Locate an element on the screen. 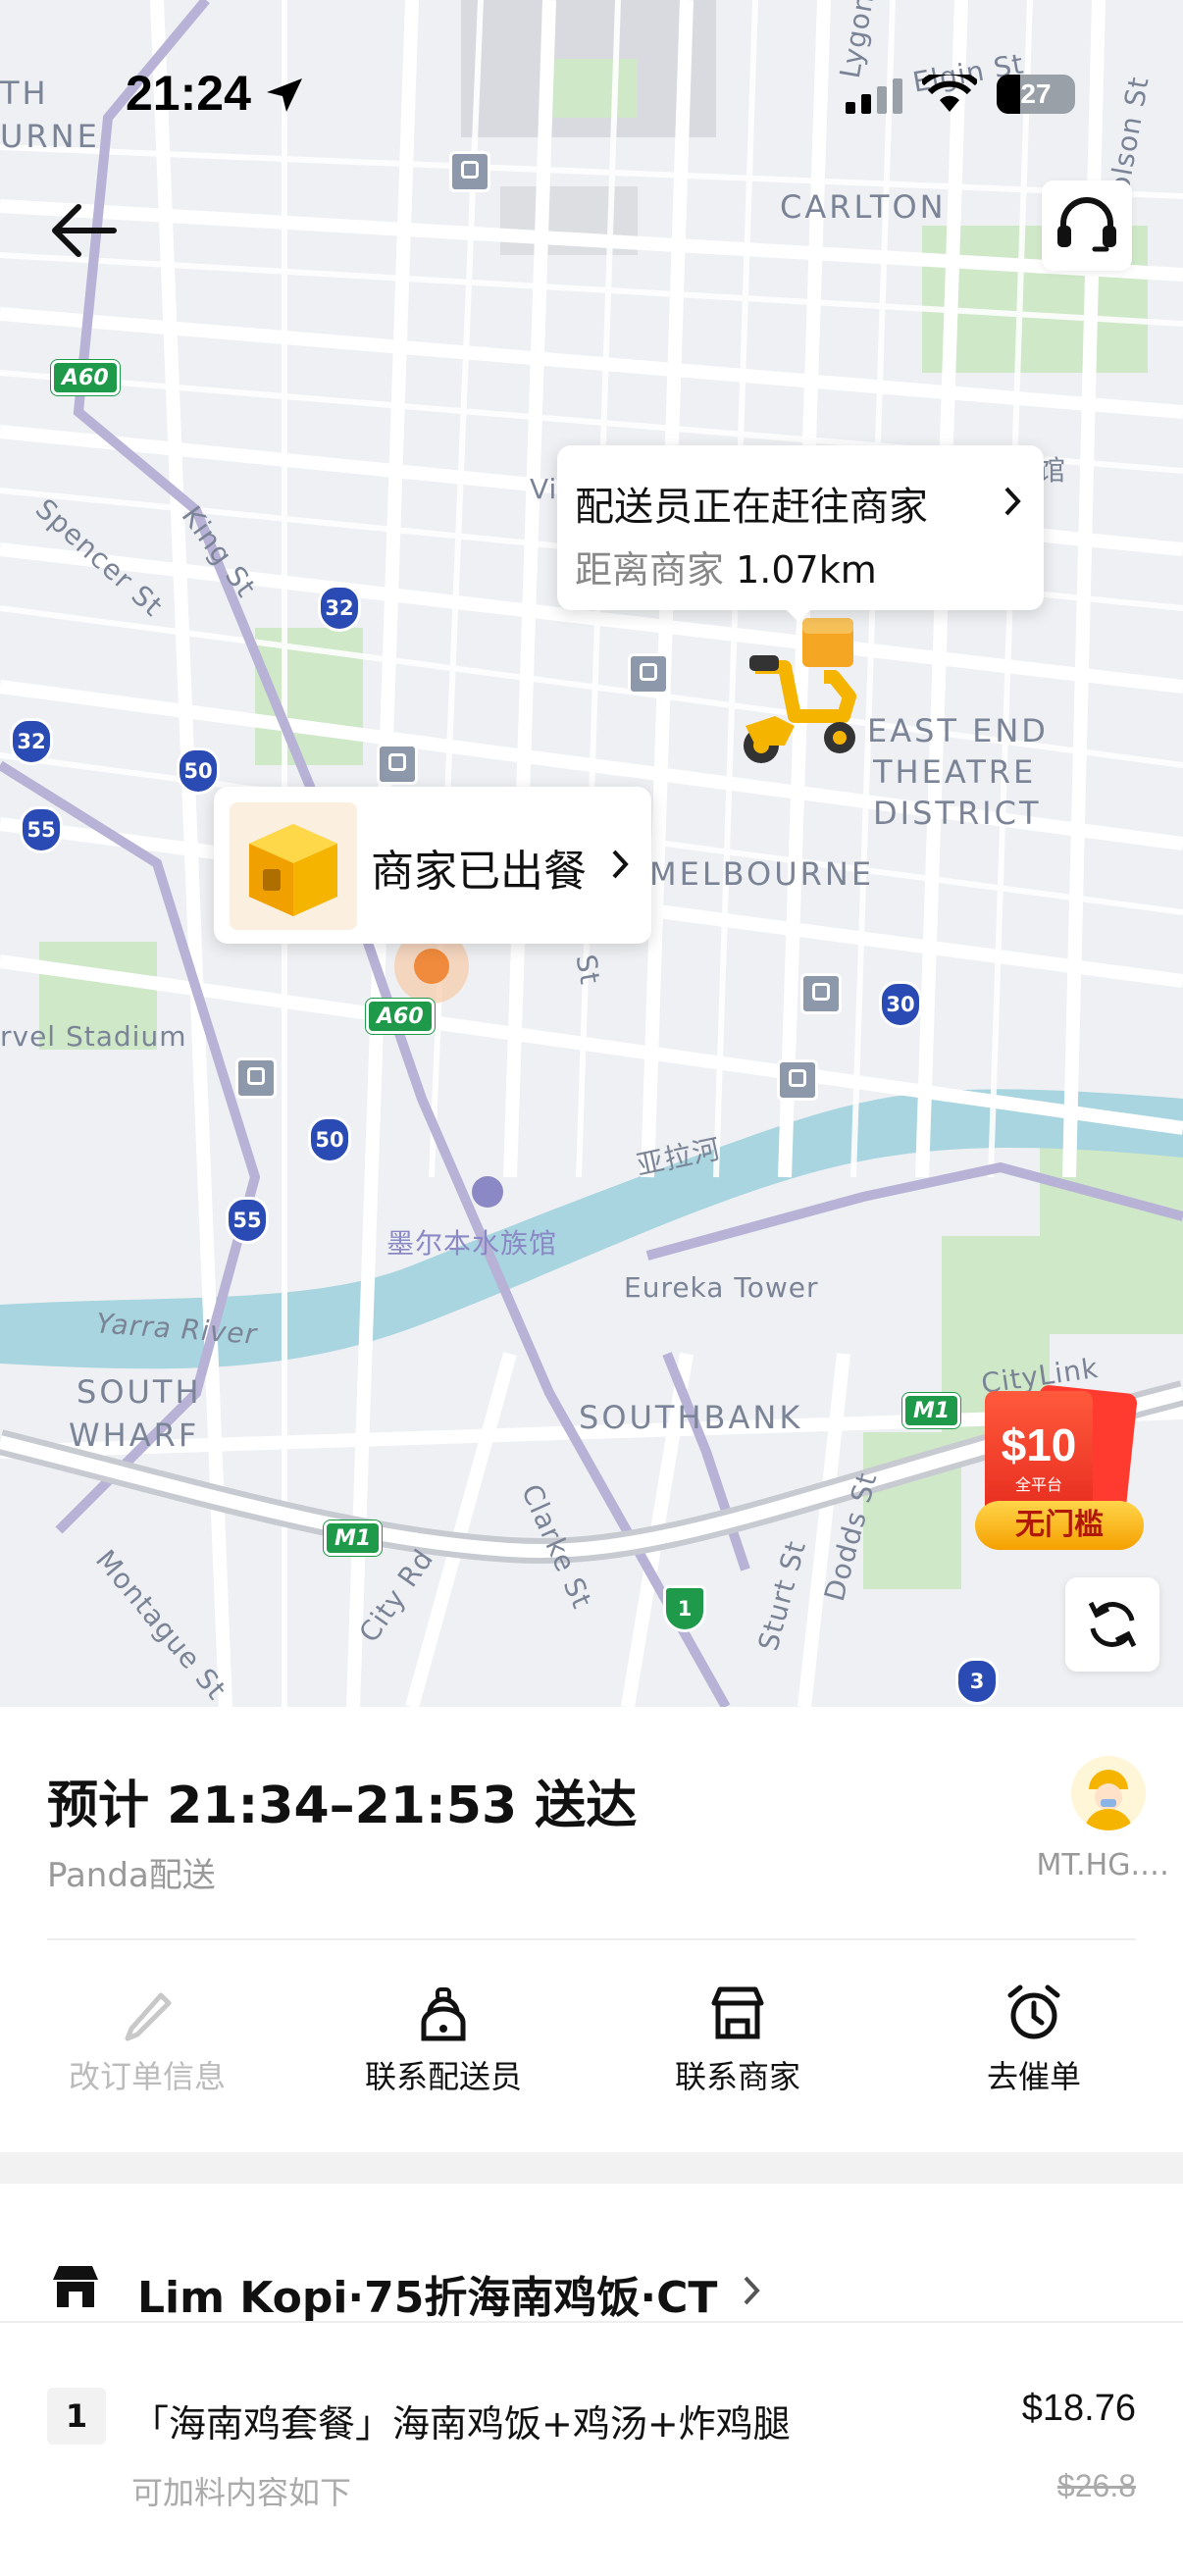 Image resolution: width=1183 pixels, height=2576 pixels. urge-order-button: 去催单 is located at coordinates (1034, 2040).